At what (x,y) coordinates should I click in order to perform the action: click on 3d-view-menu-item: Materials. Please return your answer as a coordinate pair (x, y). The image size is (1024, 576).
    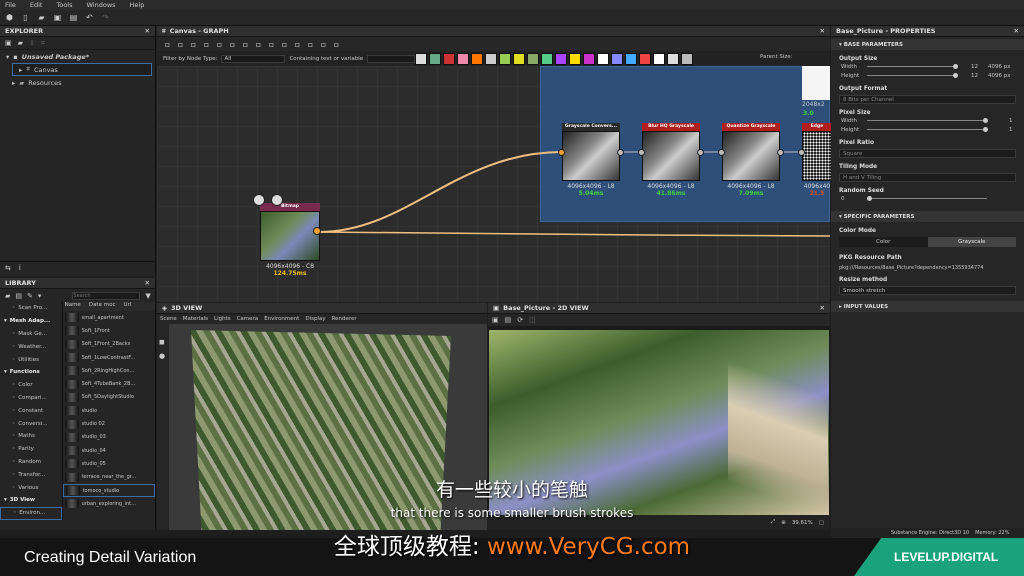
    Looking at the image, I should click on (195, 319).